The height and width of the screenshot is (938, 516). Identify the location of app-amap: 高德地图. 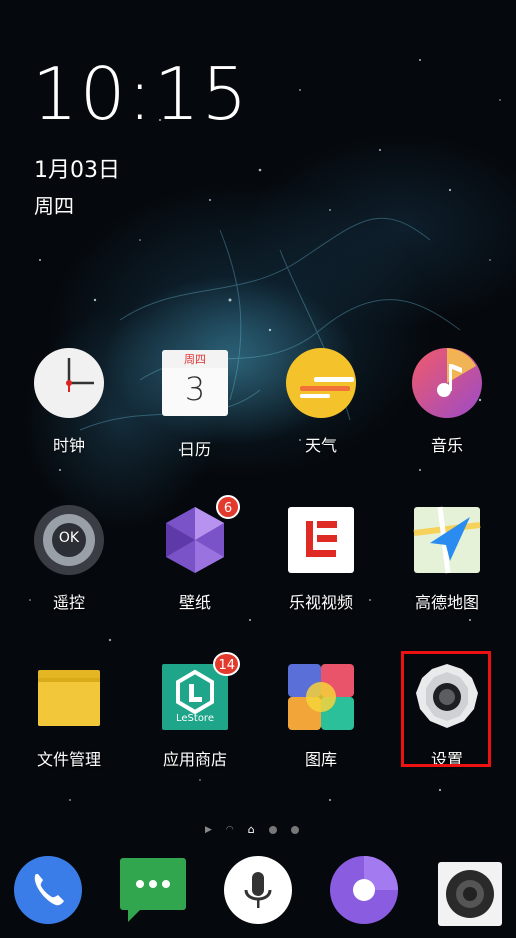
(447, 558).